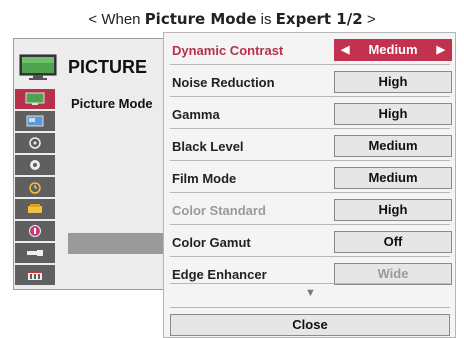 This screenshot has height=338, width=464. What do you see at coordinates (211, 242) in the screenshot?
I see `row-label: Color Gamut` at bounding box center [211, 242].